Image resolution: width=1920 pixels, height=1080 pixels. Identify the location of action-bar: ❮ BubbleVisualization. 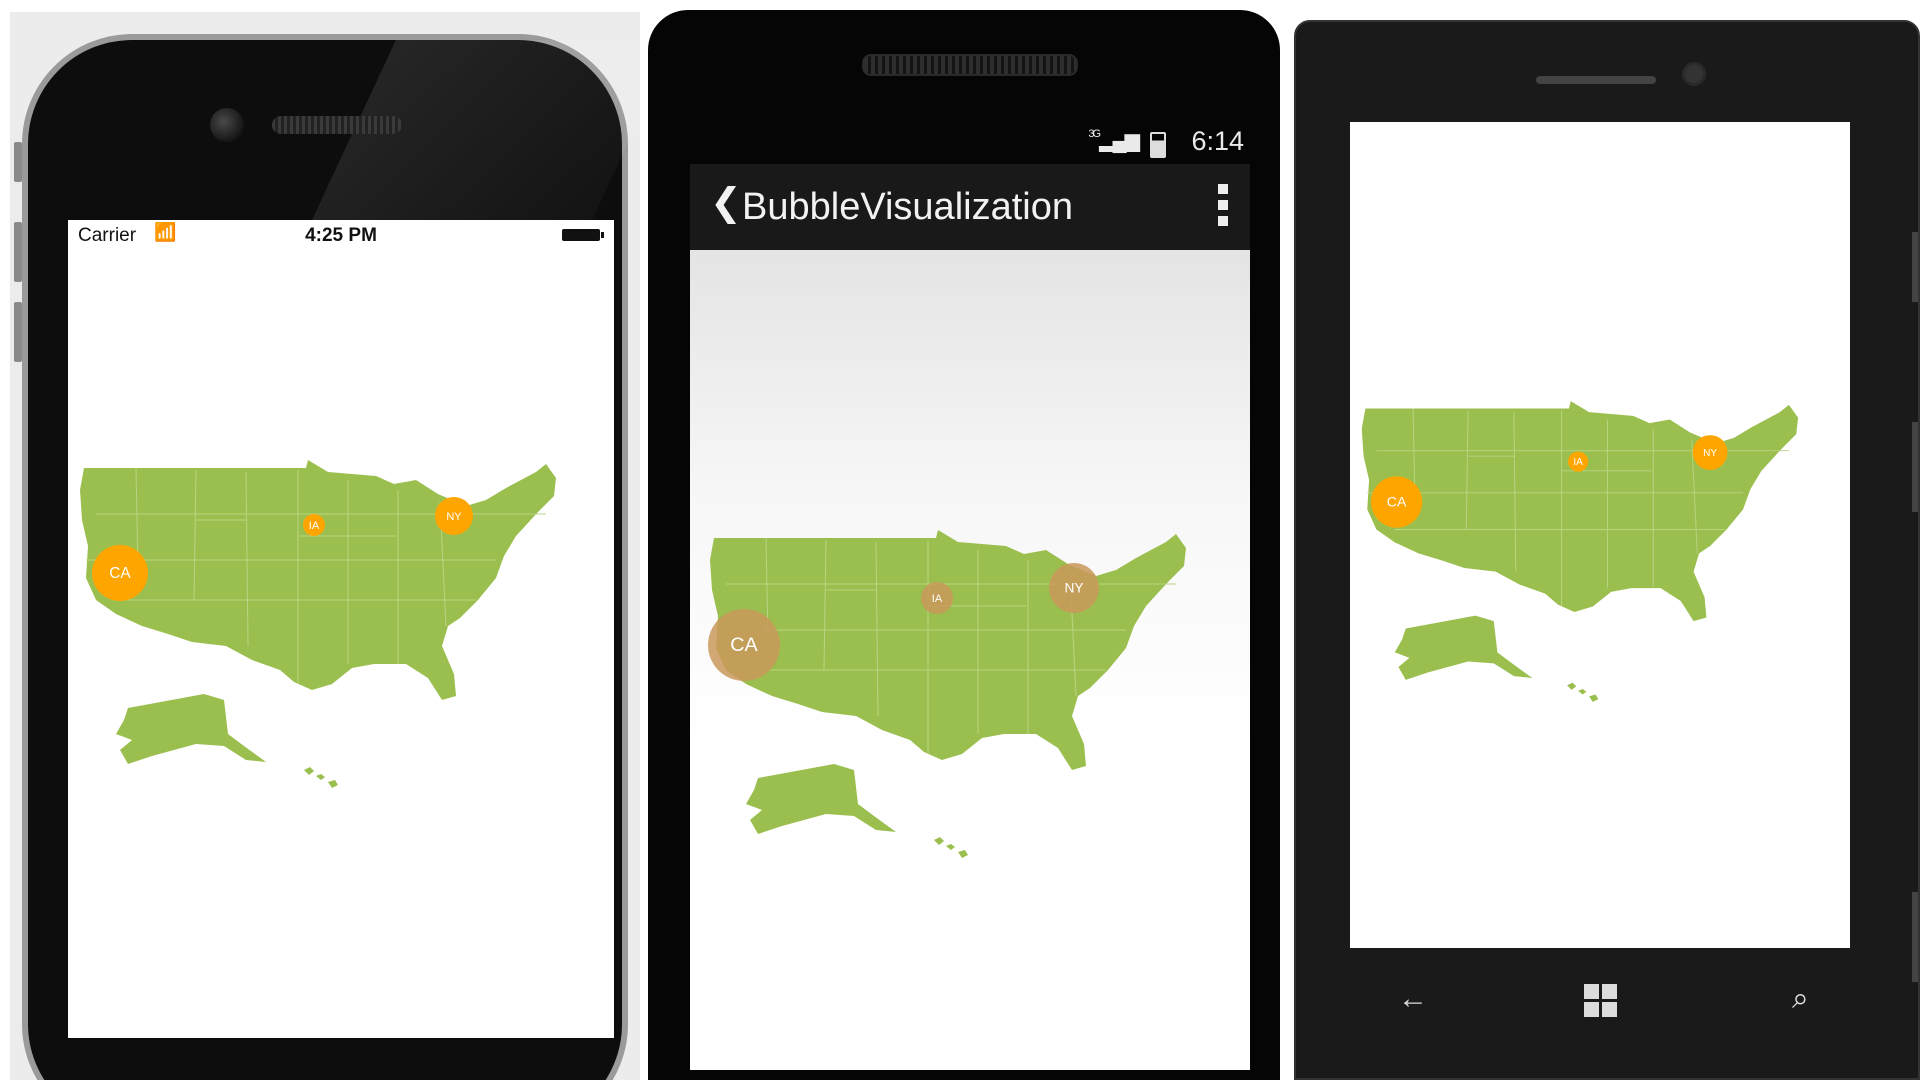
(970, 207).